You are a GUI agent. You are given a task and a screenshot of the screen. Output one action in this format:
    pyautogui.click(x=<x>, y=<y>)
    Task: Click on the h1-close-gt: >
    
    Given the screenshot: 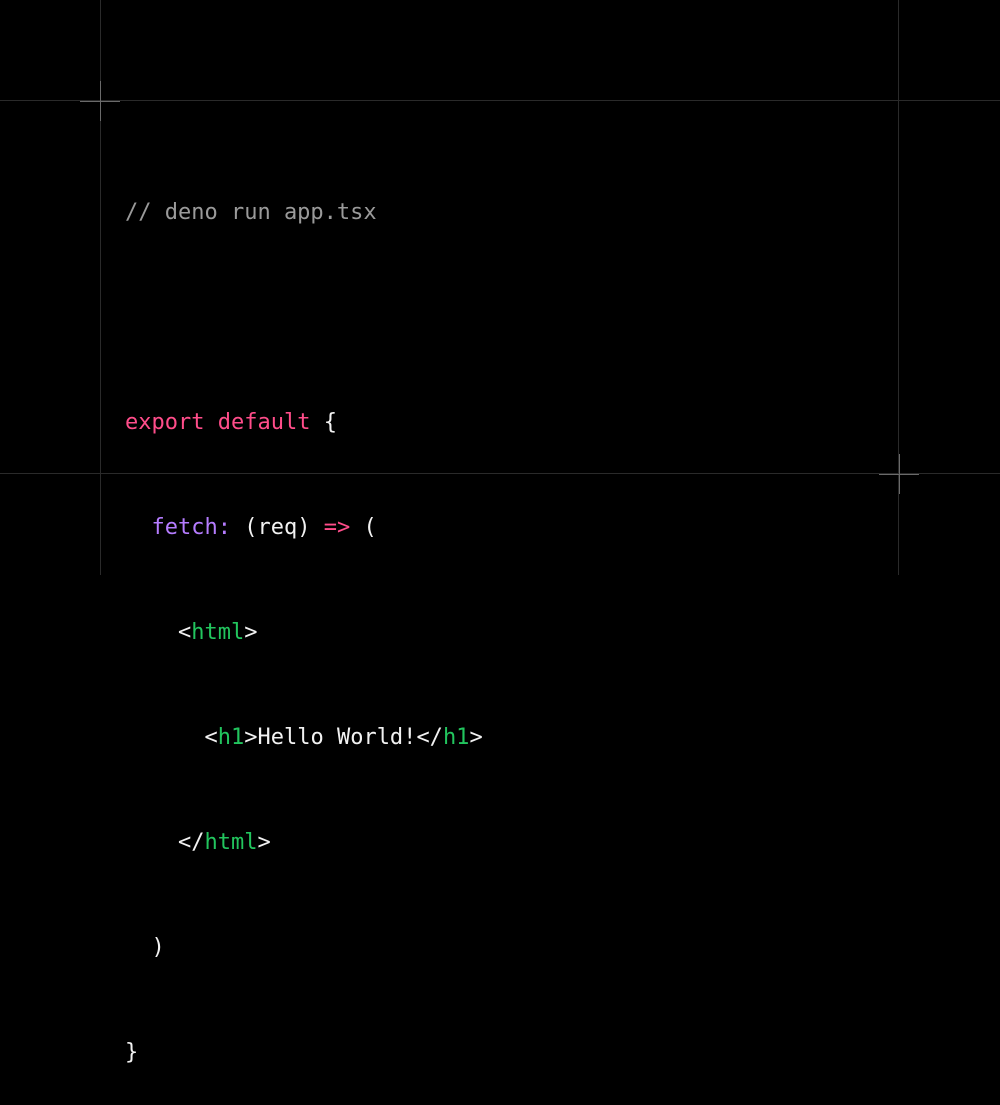 What is the action you would take?
    pyautogui.click(x=476, y=737)
    